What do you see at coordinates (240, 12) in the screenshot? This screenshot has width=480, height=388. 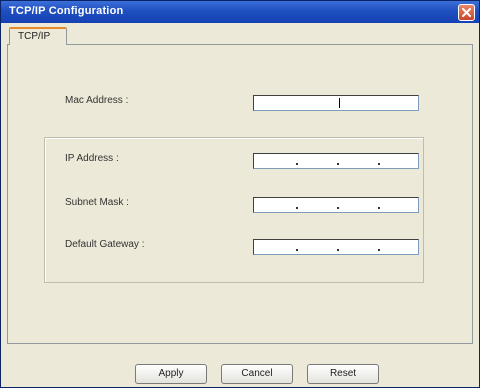 I see `title-bar: TCP/IP Configuration` at bounding box center [240, 12].